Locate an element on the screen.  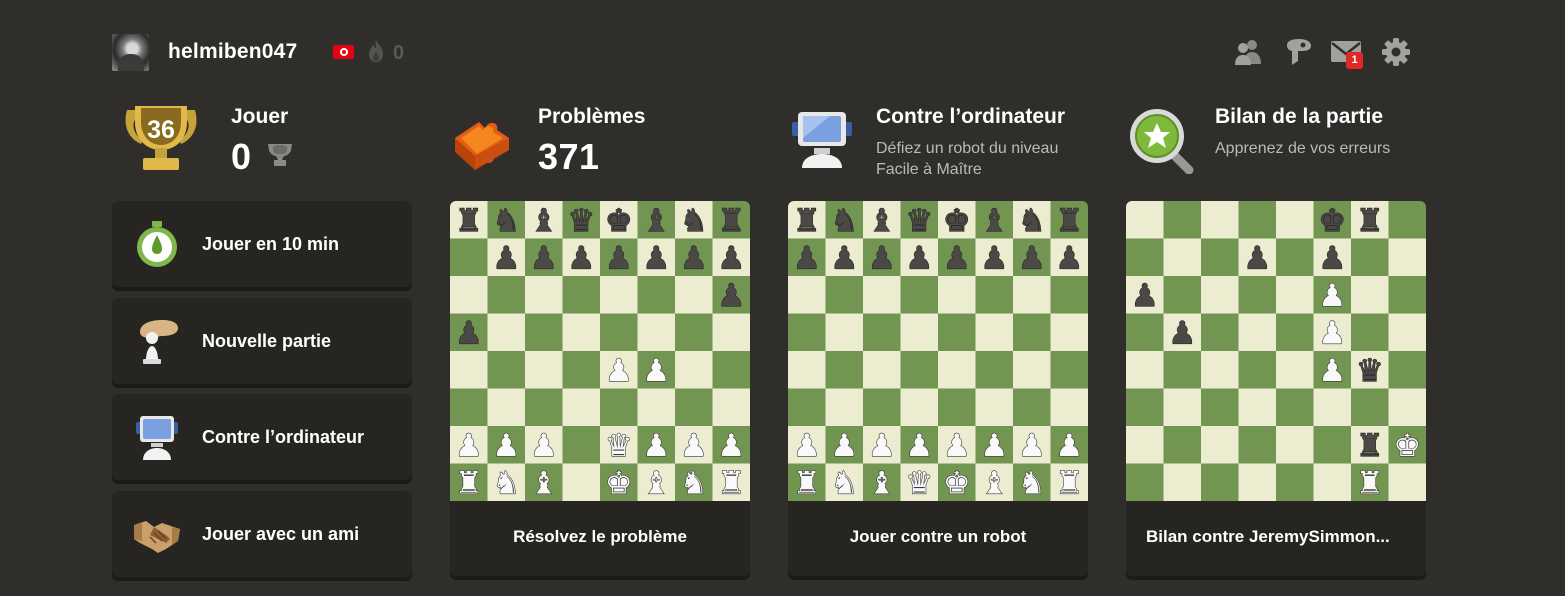
play-friend-button: Jouer avec un ami is located at coordinates (262, 534).